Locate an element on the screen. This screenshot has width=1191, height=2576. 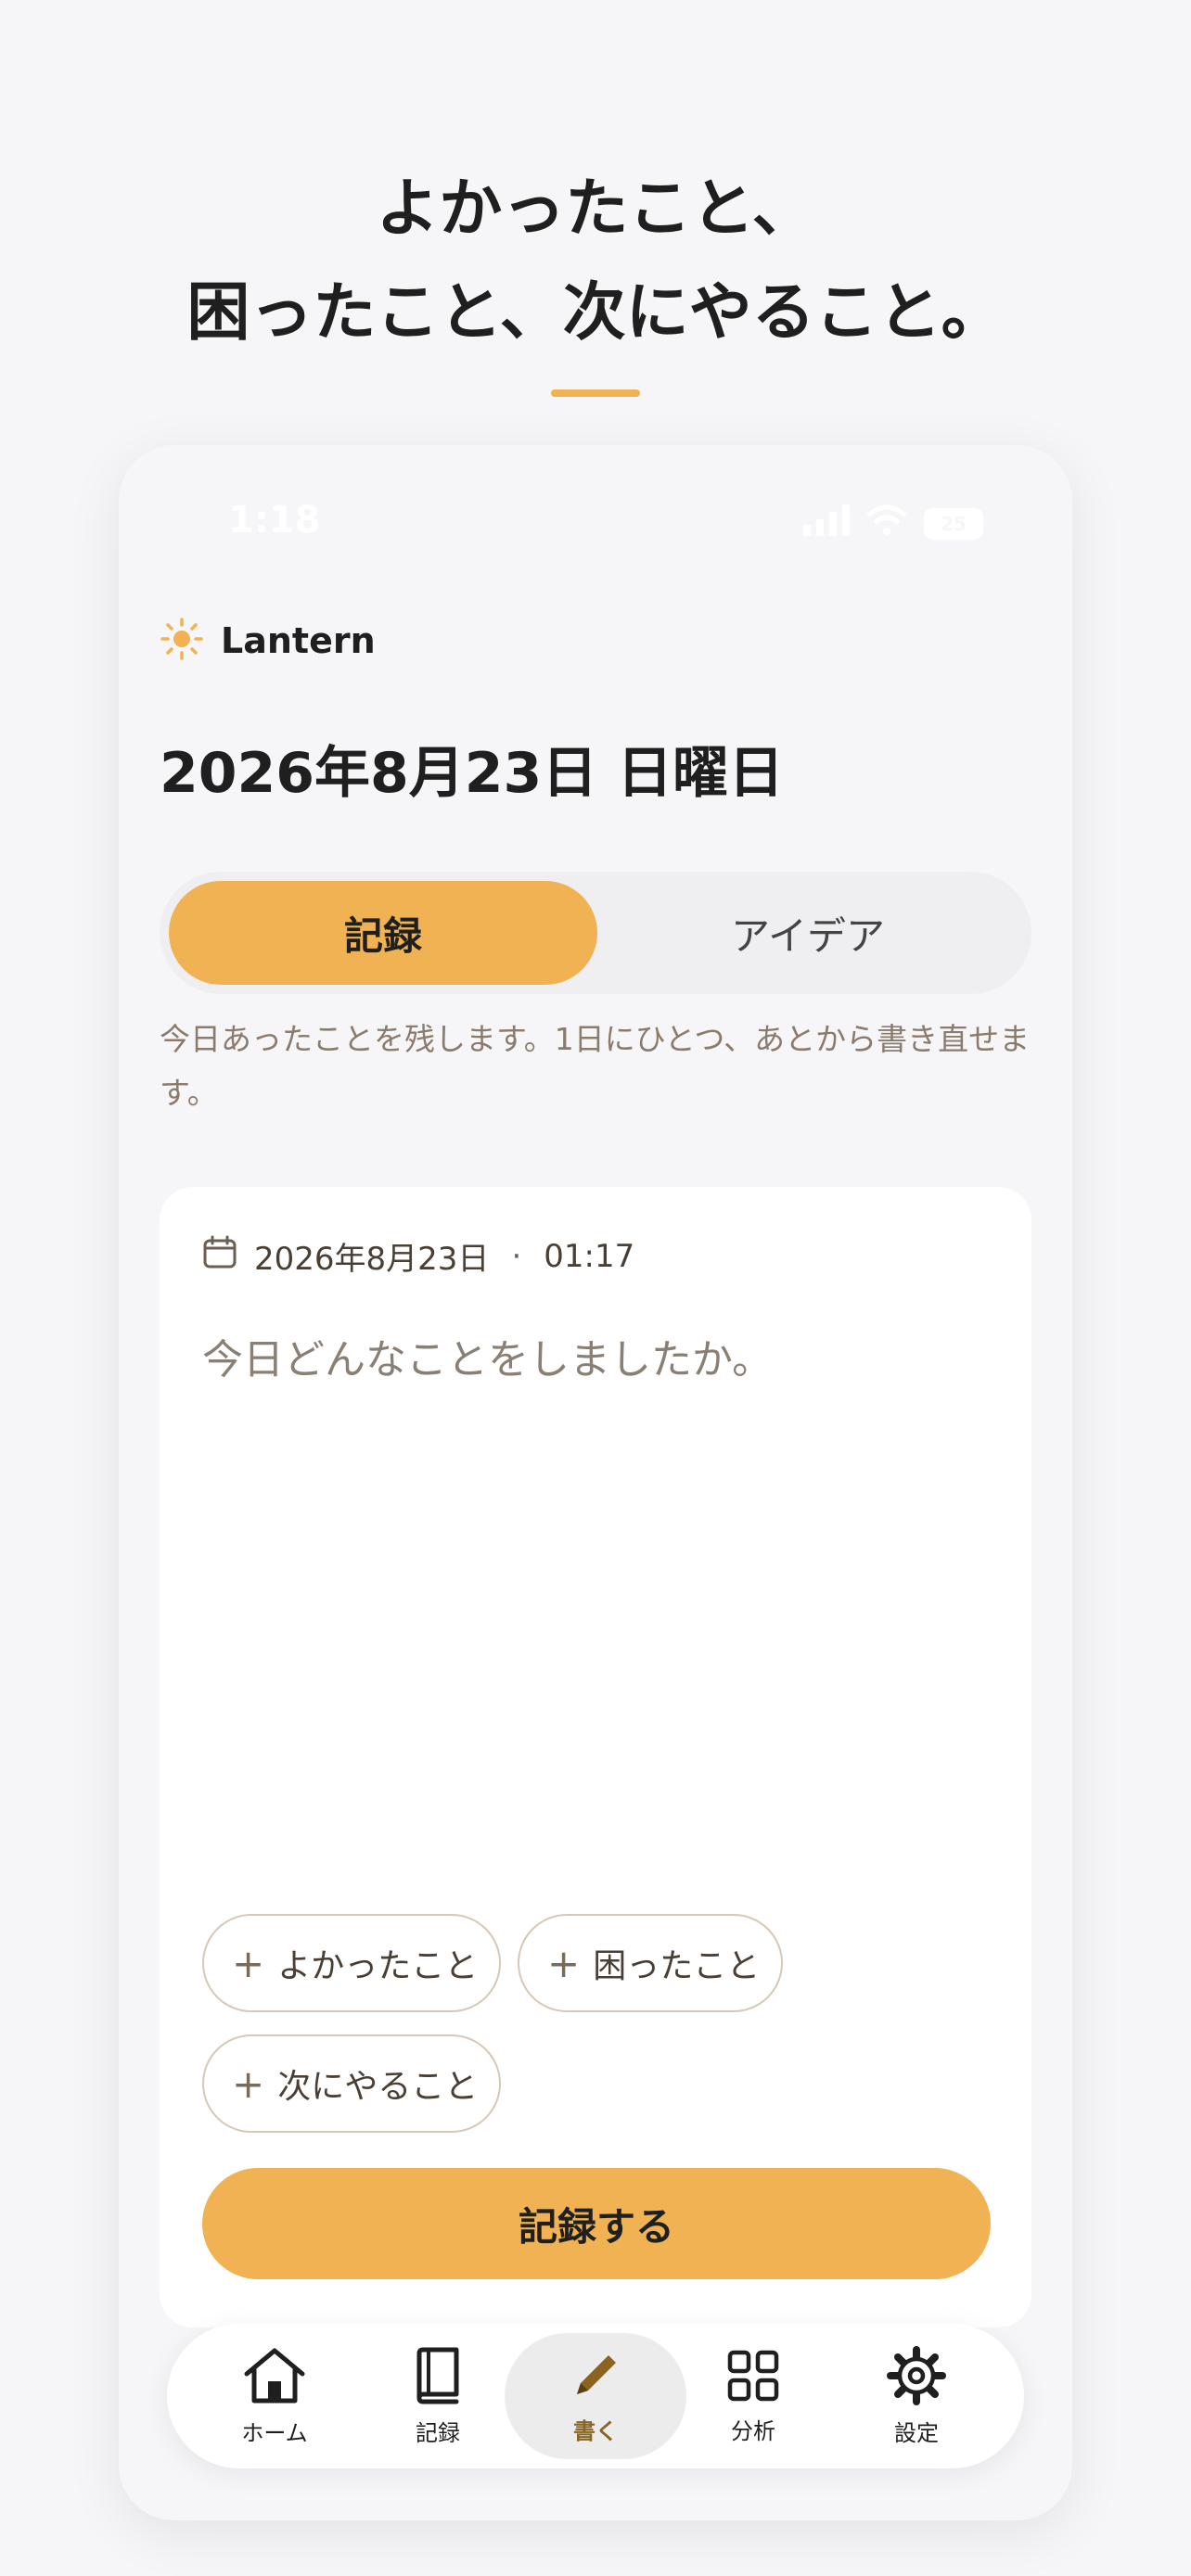
tab-analysis: 分析 is located at coordinates (753, 2396).